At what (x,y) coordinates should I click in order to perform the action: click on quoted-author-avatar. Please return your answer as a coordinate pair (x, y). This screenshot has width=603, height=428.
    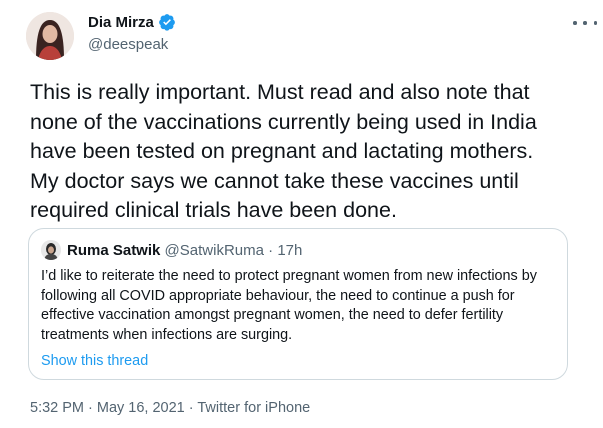
    Looking at the image, I should click on (51, 250).